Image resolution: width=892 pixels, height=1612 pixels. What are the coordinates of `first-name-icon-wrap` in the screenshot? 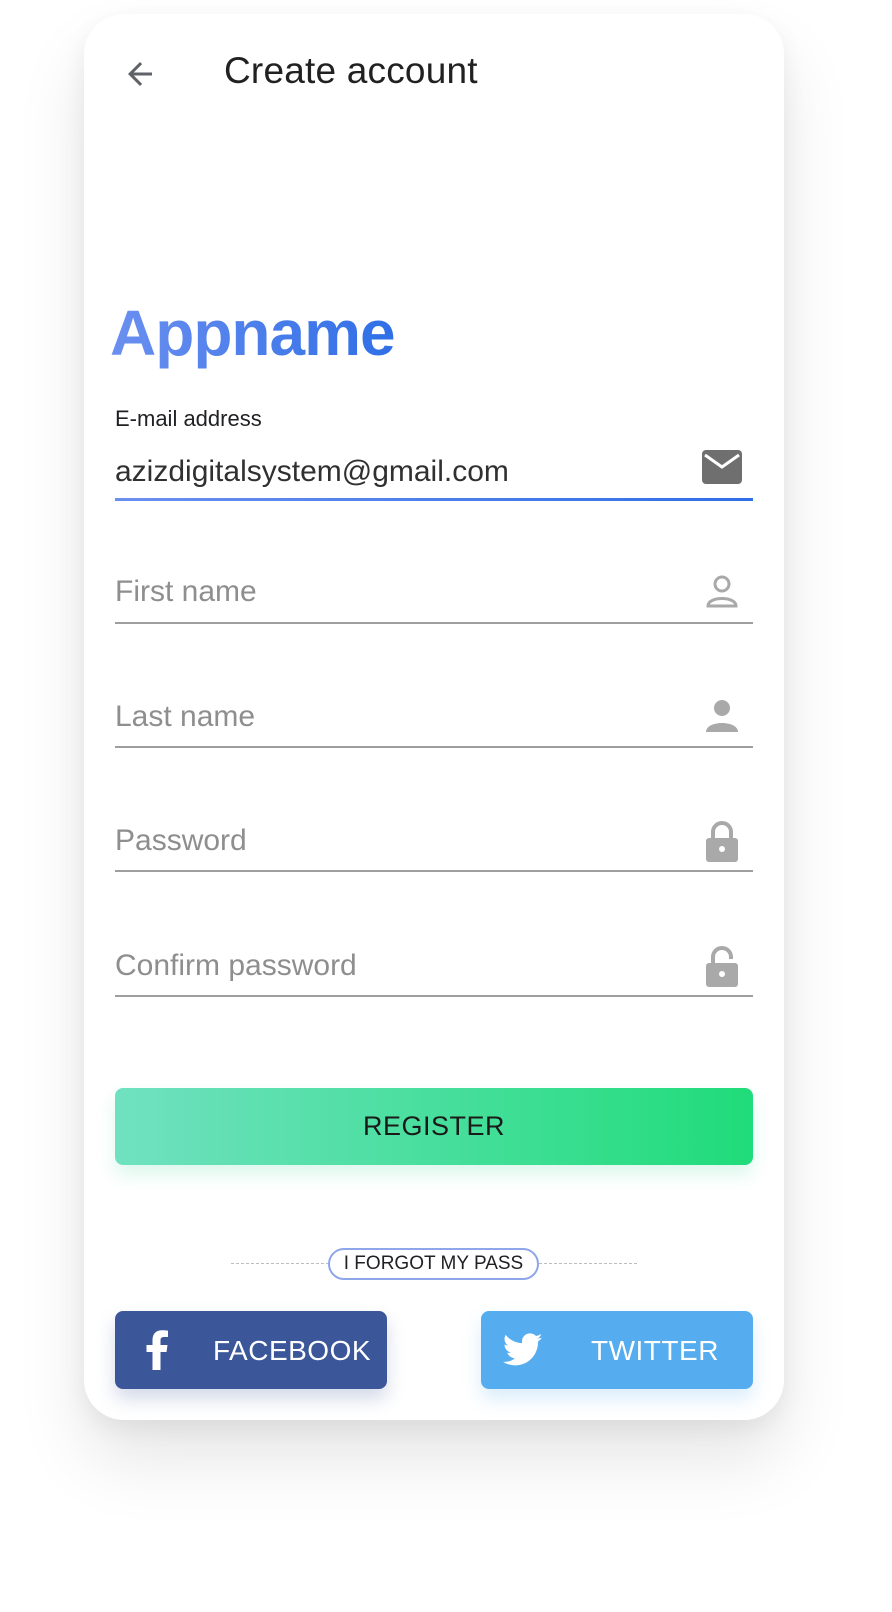 It's located at (722, 591).